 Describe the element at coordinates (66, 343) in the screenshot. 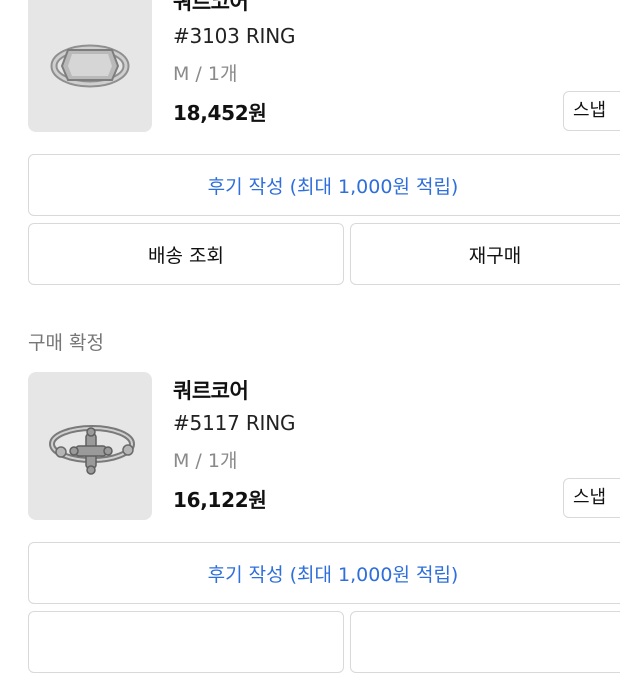

I see `order-status-label: 구매 확정` at that location.